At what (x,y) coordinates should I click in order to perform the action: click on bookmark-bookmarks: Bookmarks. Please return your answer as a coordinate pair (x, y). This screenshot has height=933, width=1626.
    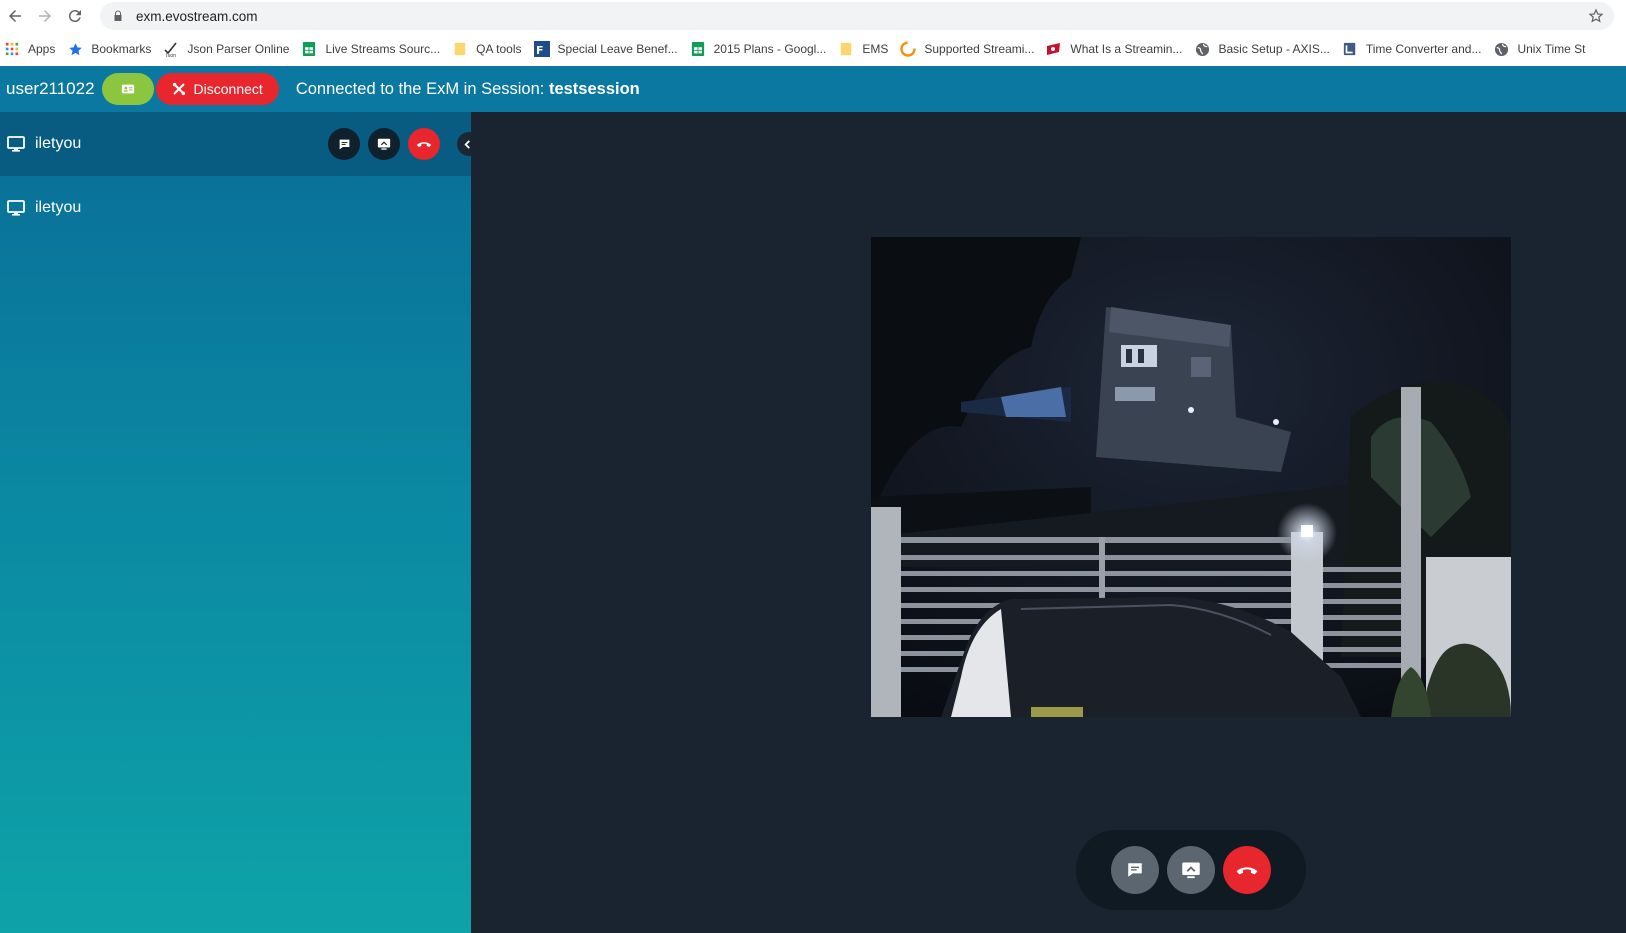
    Looking at the image, I should click on (111, 49).